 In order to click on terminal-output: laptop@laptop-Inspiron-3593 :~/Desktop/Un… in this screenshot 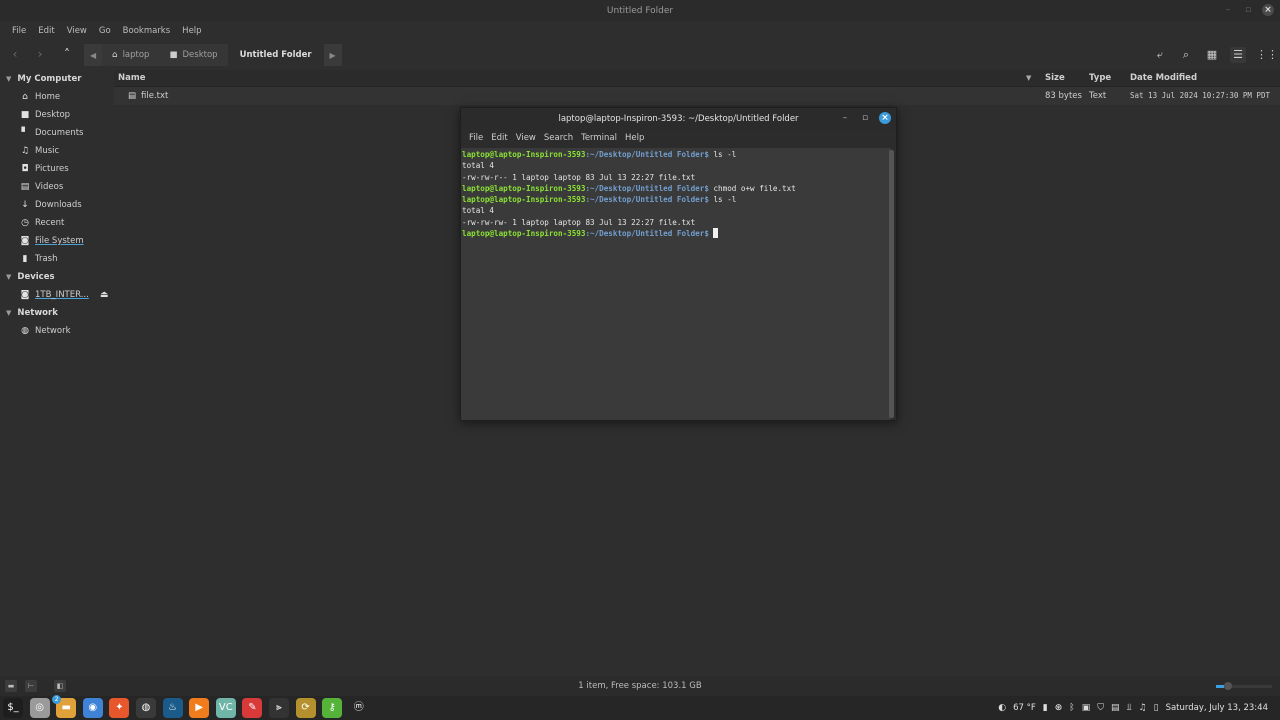, I will do `click(676, 284)`.